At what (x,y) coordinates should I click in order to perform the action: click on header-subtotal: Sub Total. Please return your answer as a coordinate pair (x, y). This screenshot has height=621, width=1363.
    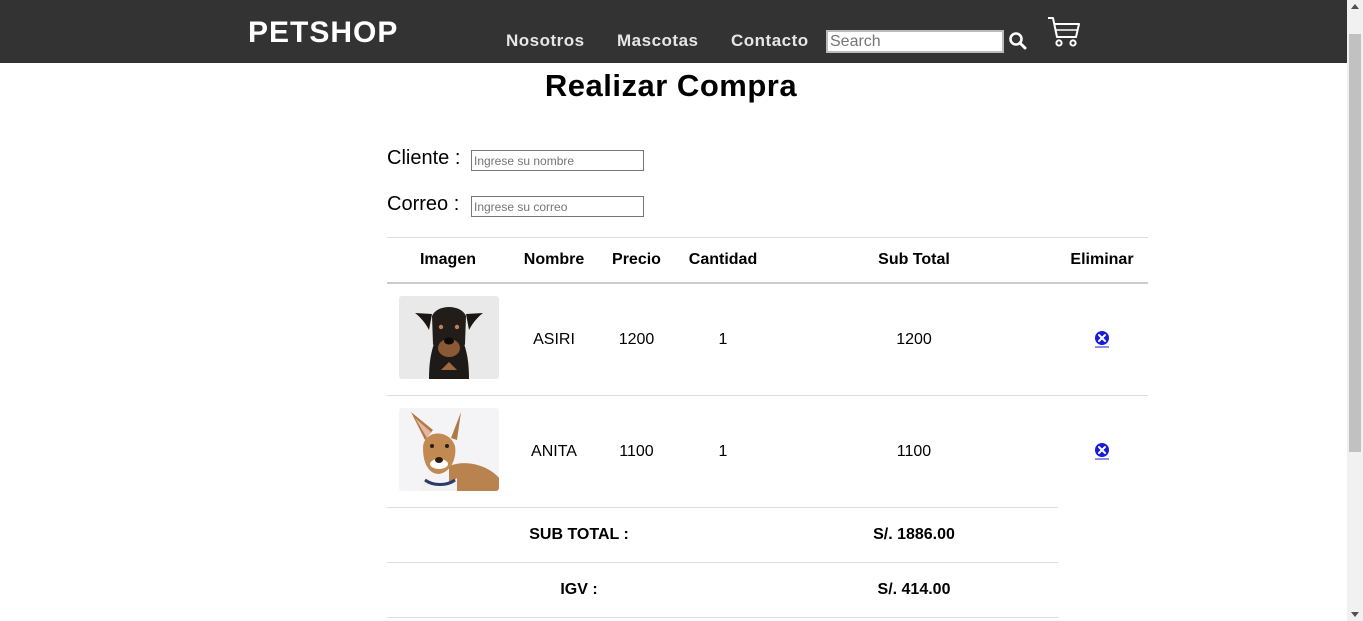
    Looking at the image, I should click on (914, 259).